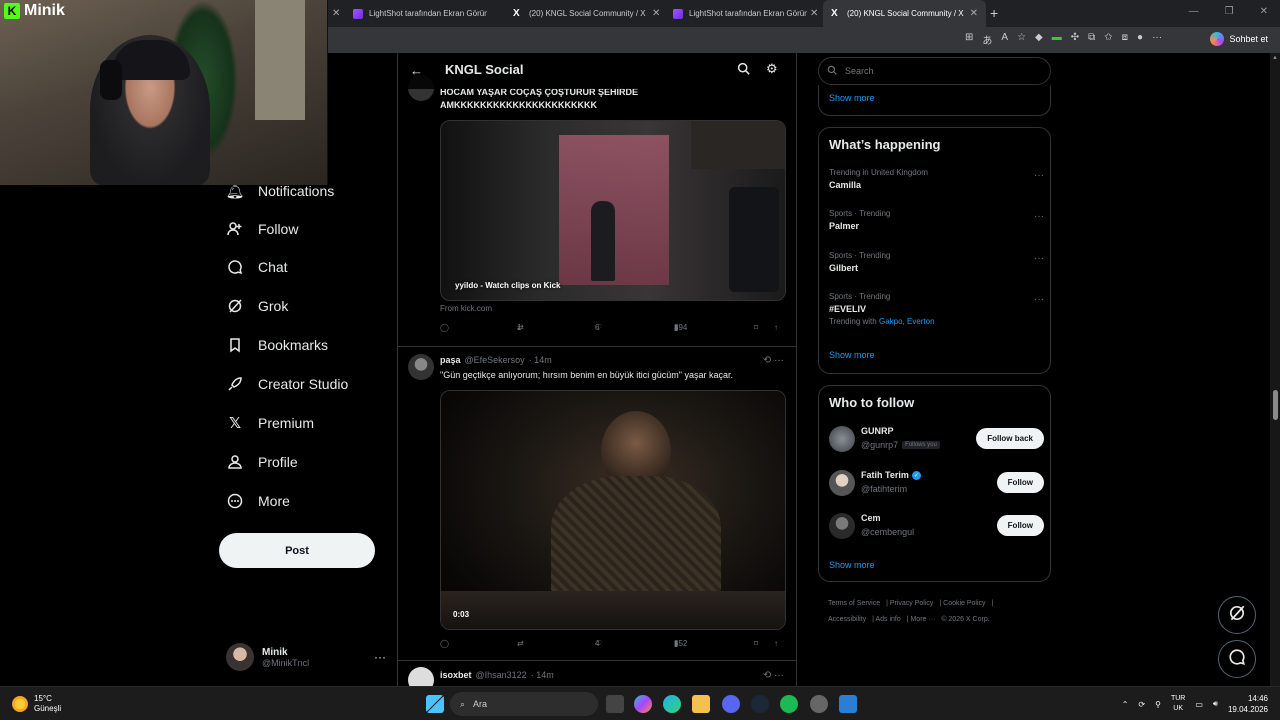 This screenshot has width=1280, height=720. What do you see at coordinates (1125, 704) in the screenshot?
I see `chevron-up-icon: ⌃` at bounding box center [1125, 704].